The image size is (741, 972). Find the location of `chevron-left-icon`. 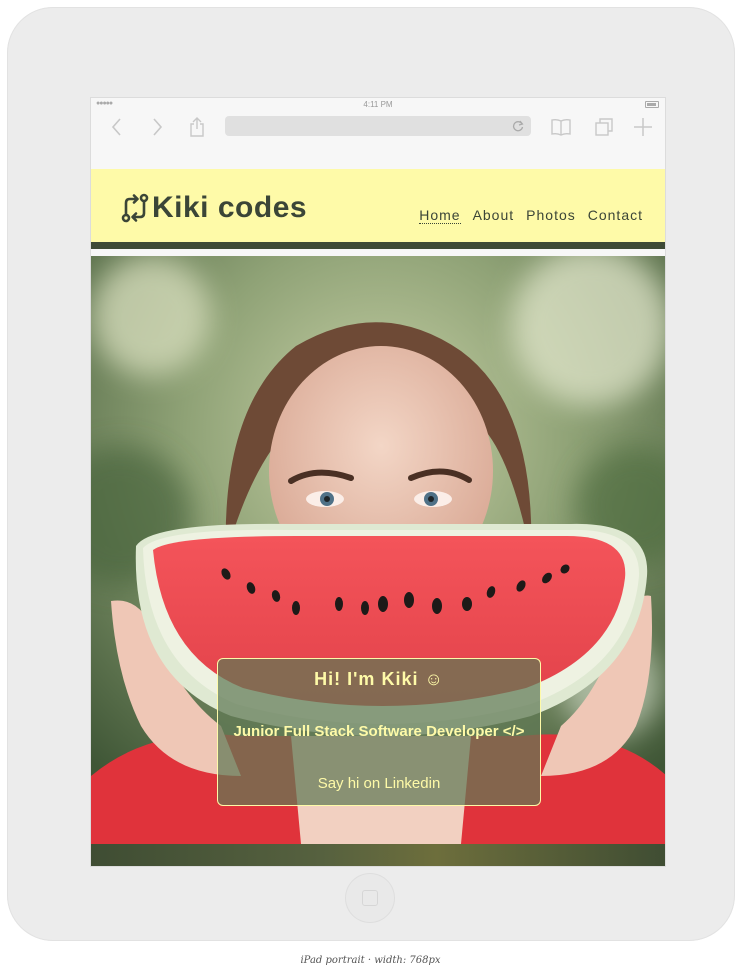

chevron-left-icon is located at coordinates (117, 127).